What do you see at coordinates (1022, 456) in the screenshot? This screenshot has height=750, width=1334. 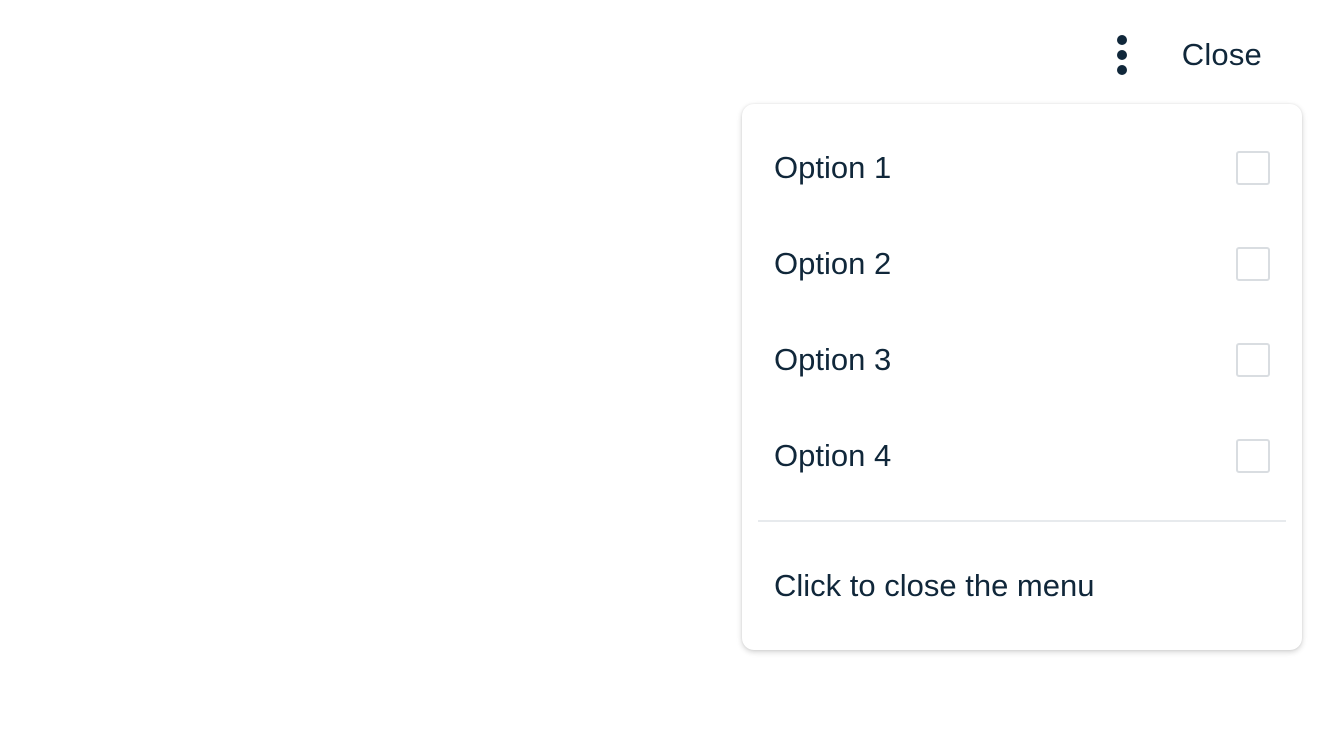 I see `menu-item-option-4: Option 4` at bounding box center [1022, 456].